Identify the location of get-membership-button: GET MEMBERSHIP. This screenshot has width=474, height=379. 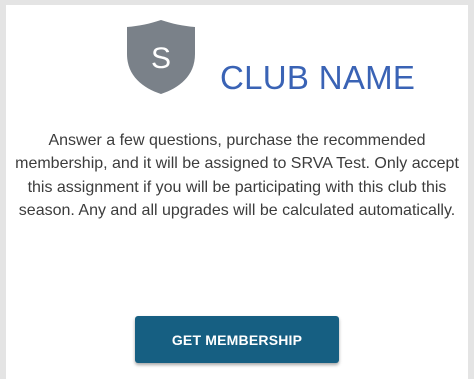
(237, 339).